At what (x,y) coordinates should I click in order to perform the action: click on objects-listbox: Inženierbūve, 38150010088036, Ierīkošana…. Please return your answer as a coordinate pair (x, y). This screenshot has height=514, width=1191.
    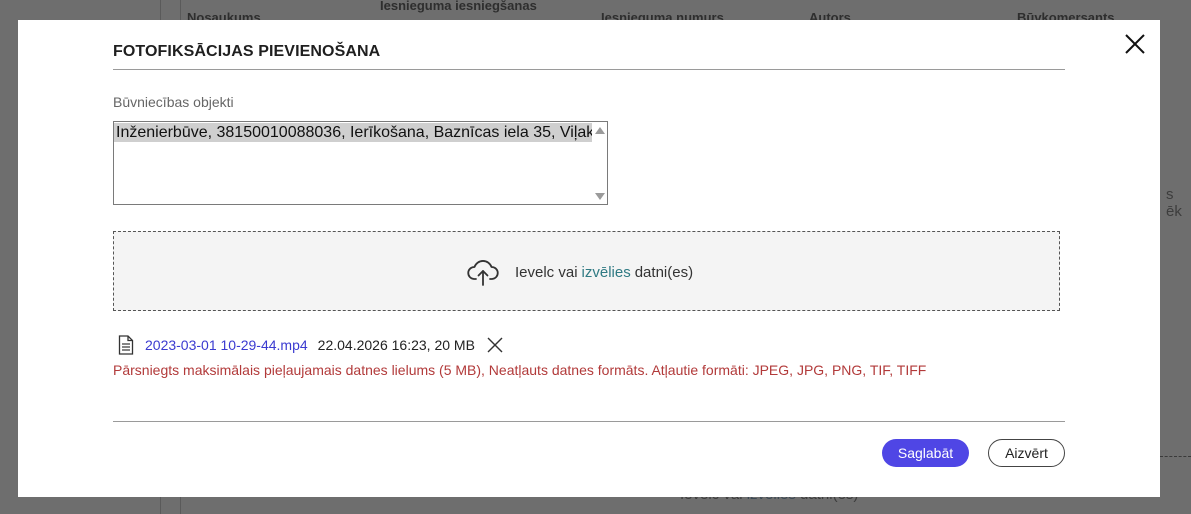
    Looking at the image, I should click on (360, 163).